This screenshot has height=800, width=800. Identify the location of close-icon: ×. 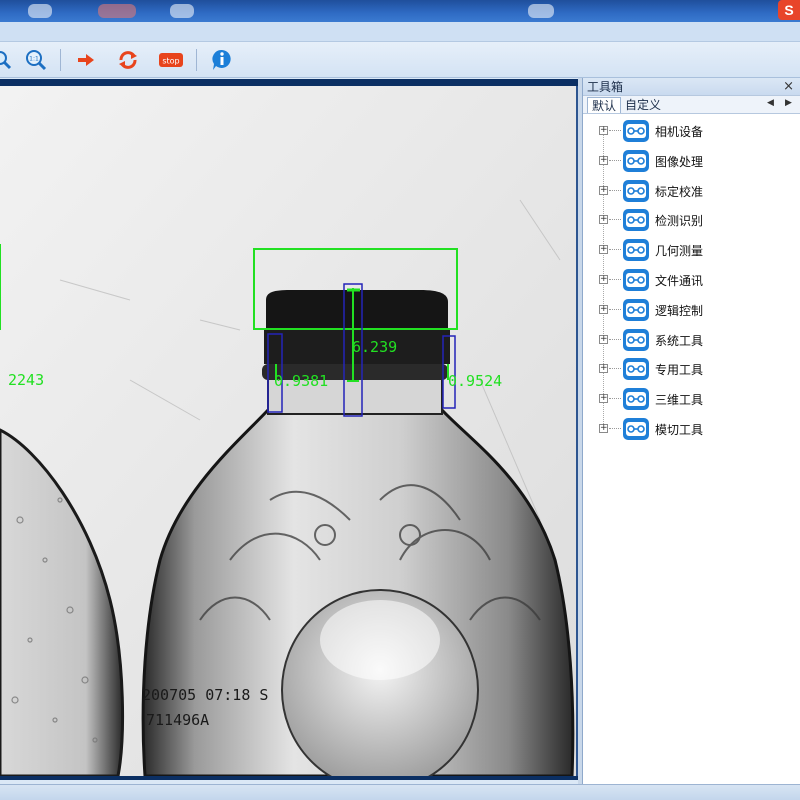
(788, 87).